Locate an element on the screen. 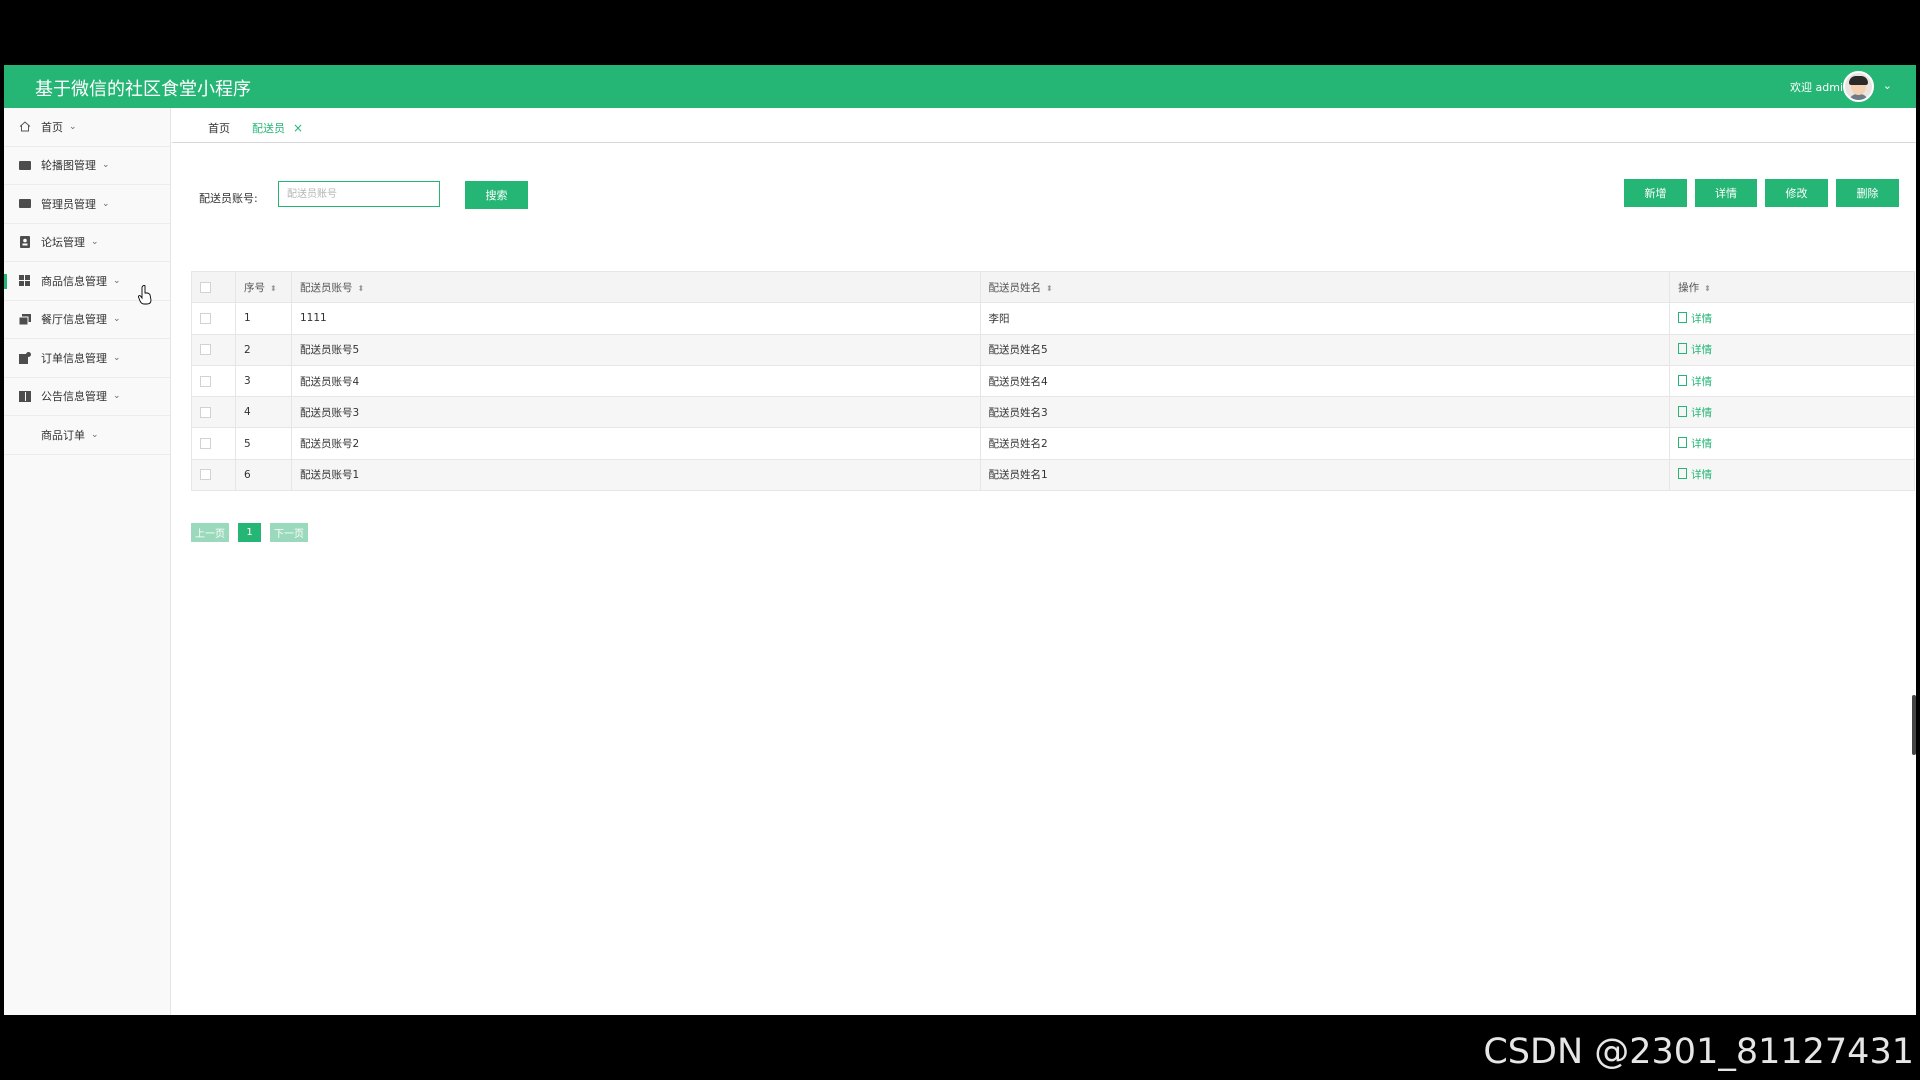  forum-icon is located at coordinates (24, 242).